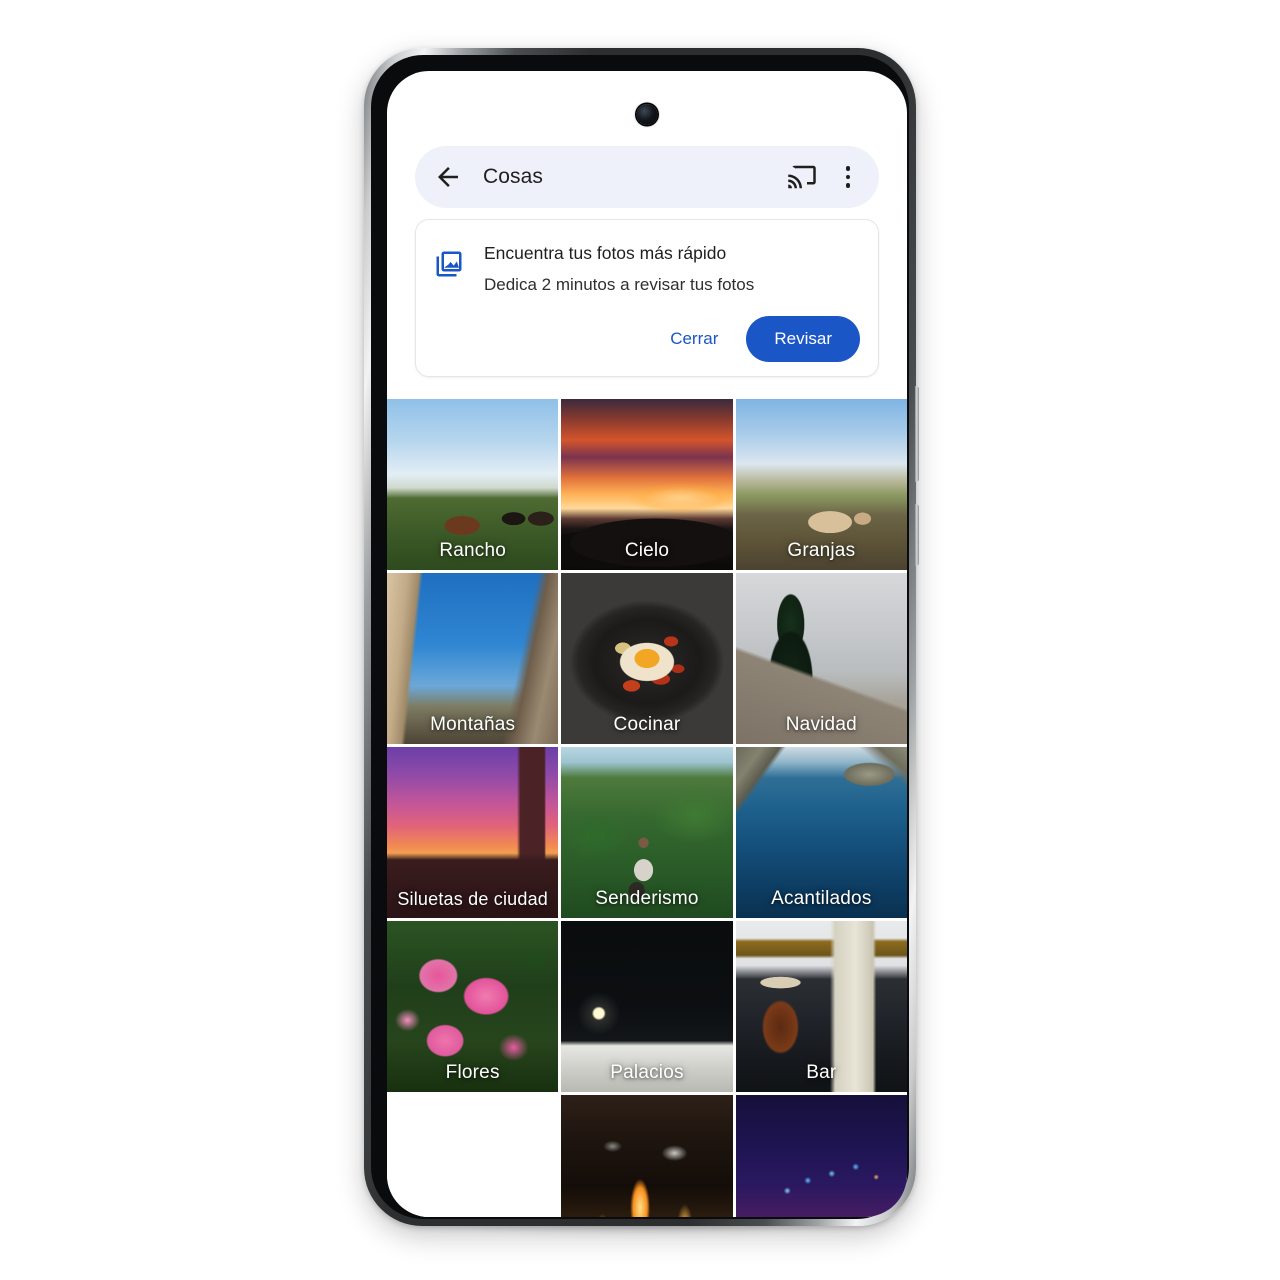 The image size is (1280, 1280). What do you see at coordinates (802, 177) in the screenshot?
I see `cast-icon` at bounding box center [802, 177].